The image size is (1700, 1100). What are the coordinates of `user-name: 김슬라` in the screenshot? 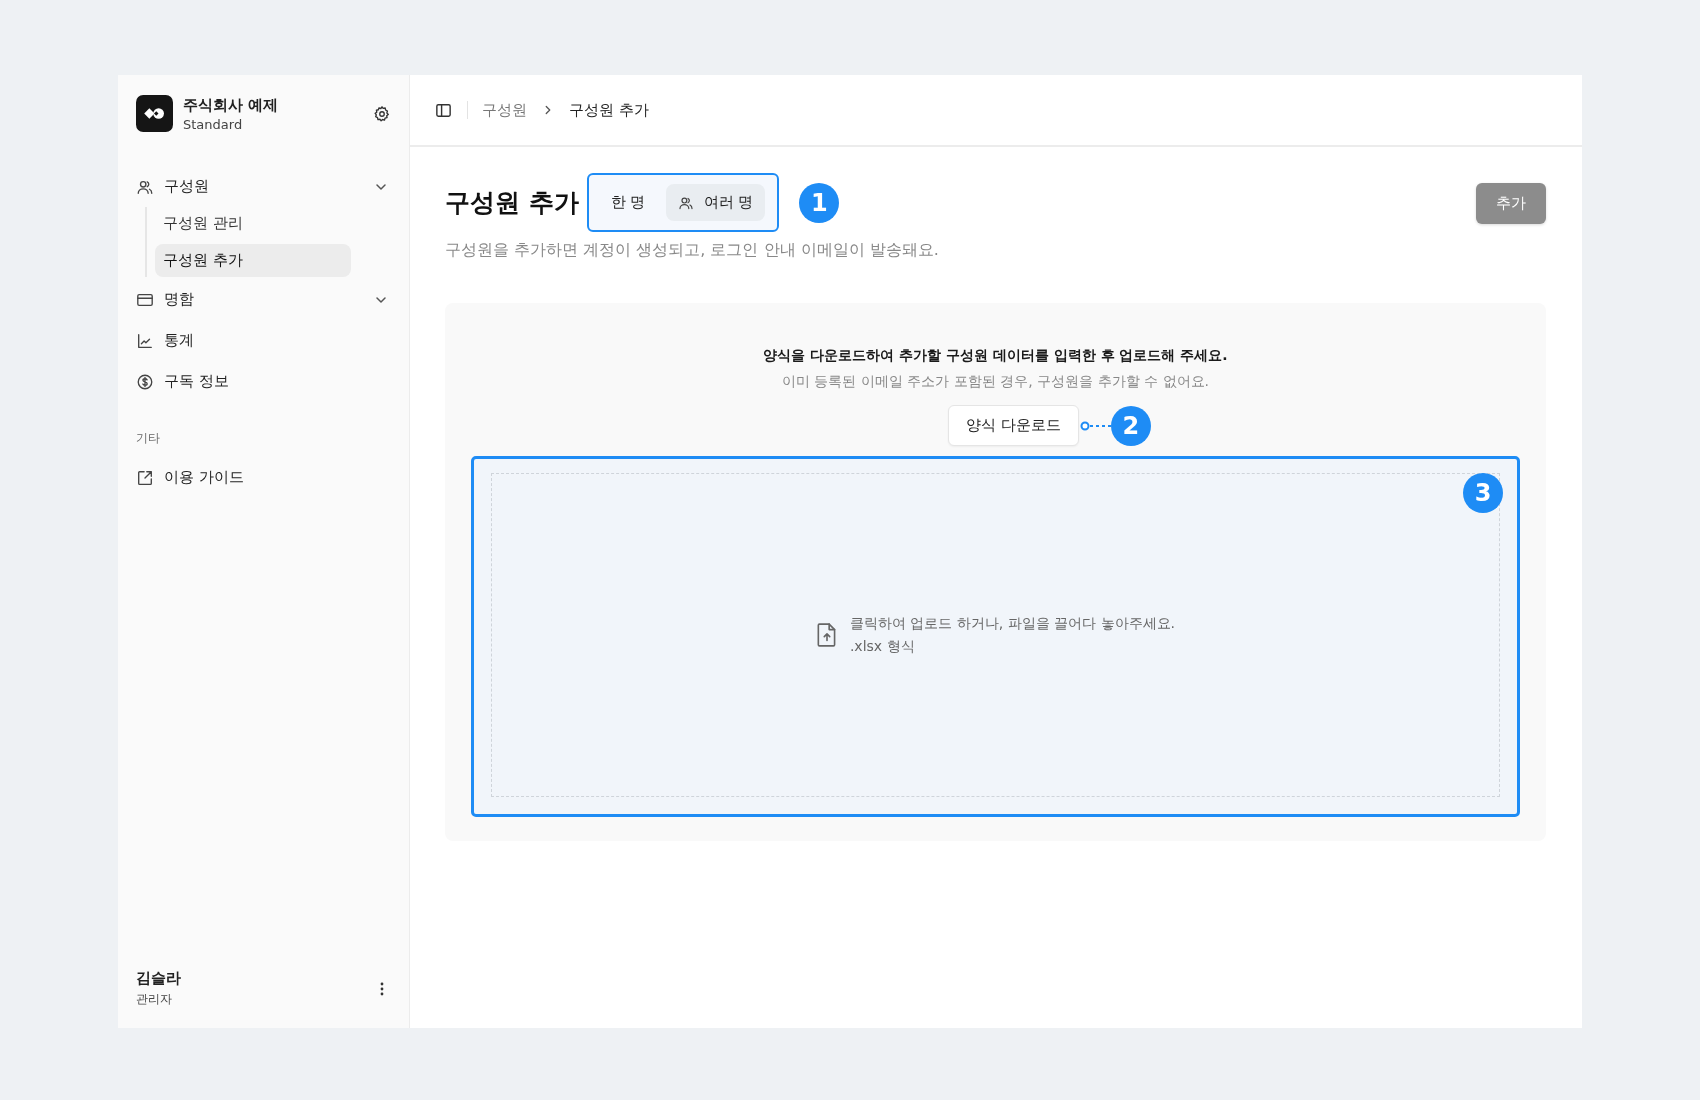 It's located at (159, 978).